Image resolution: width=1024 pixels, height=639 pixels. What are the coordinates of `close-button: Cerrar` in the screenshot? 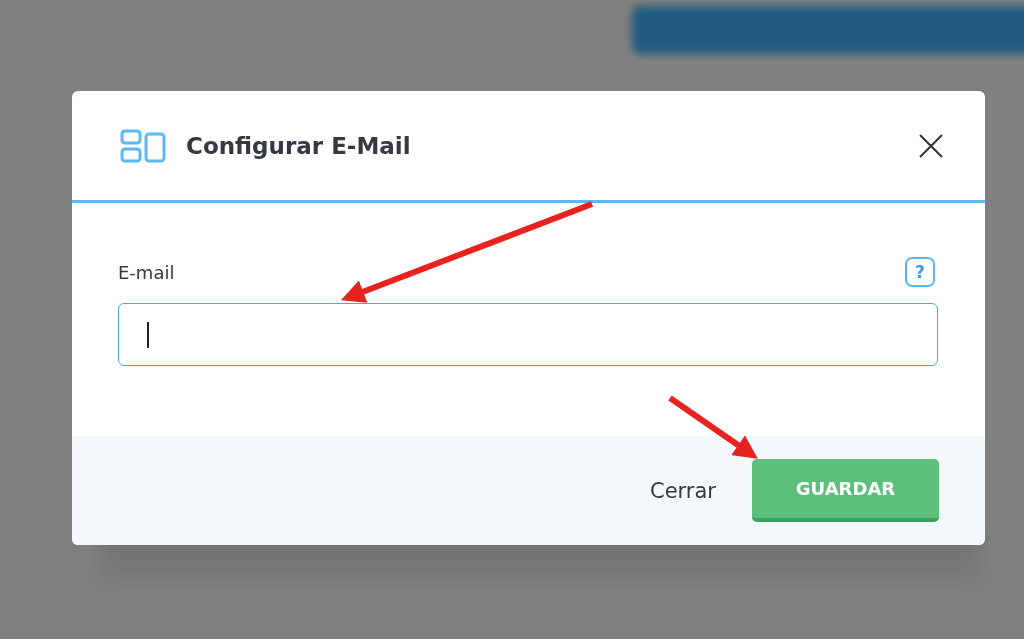 It's located at (683, 490).